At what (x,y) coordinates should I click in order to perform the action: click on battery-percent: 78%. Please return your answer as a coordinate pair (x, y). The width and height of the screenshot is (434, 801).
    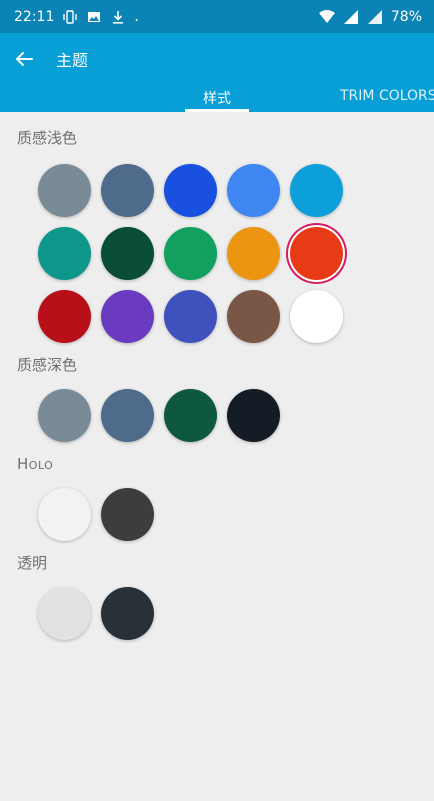
    Looking at the image, I should click on (406, 16).